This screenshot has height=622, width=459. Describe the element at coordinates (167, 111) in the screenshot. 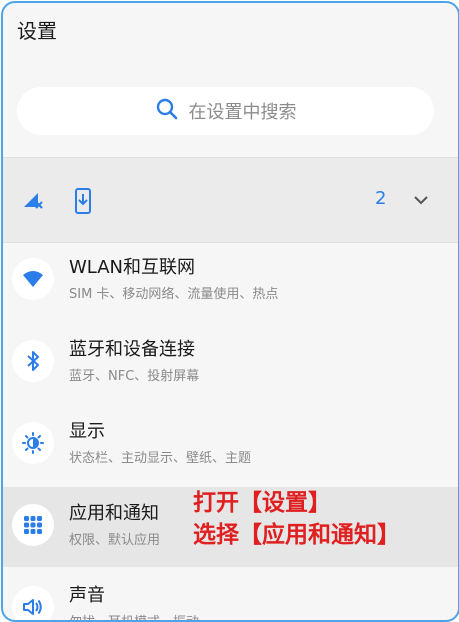

I see `search-icon` at that location.